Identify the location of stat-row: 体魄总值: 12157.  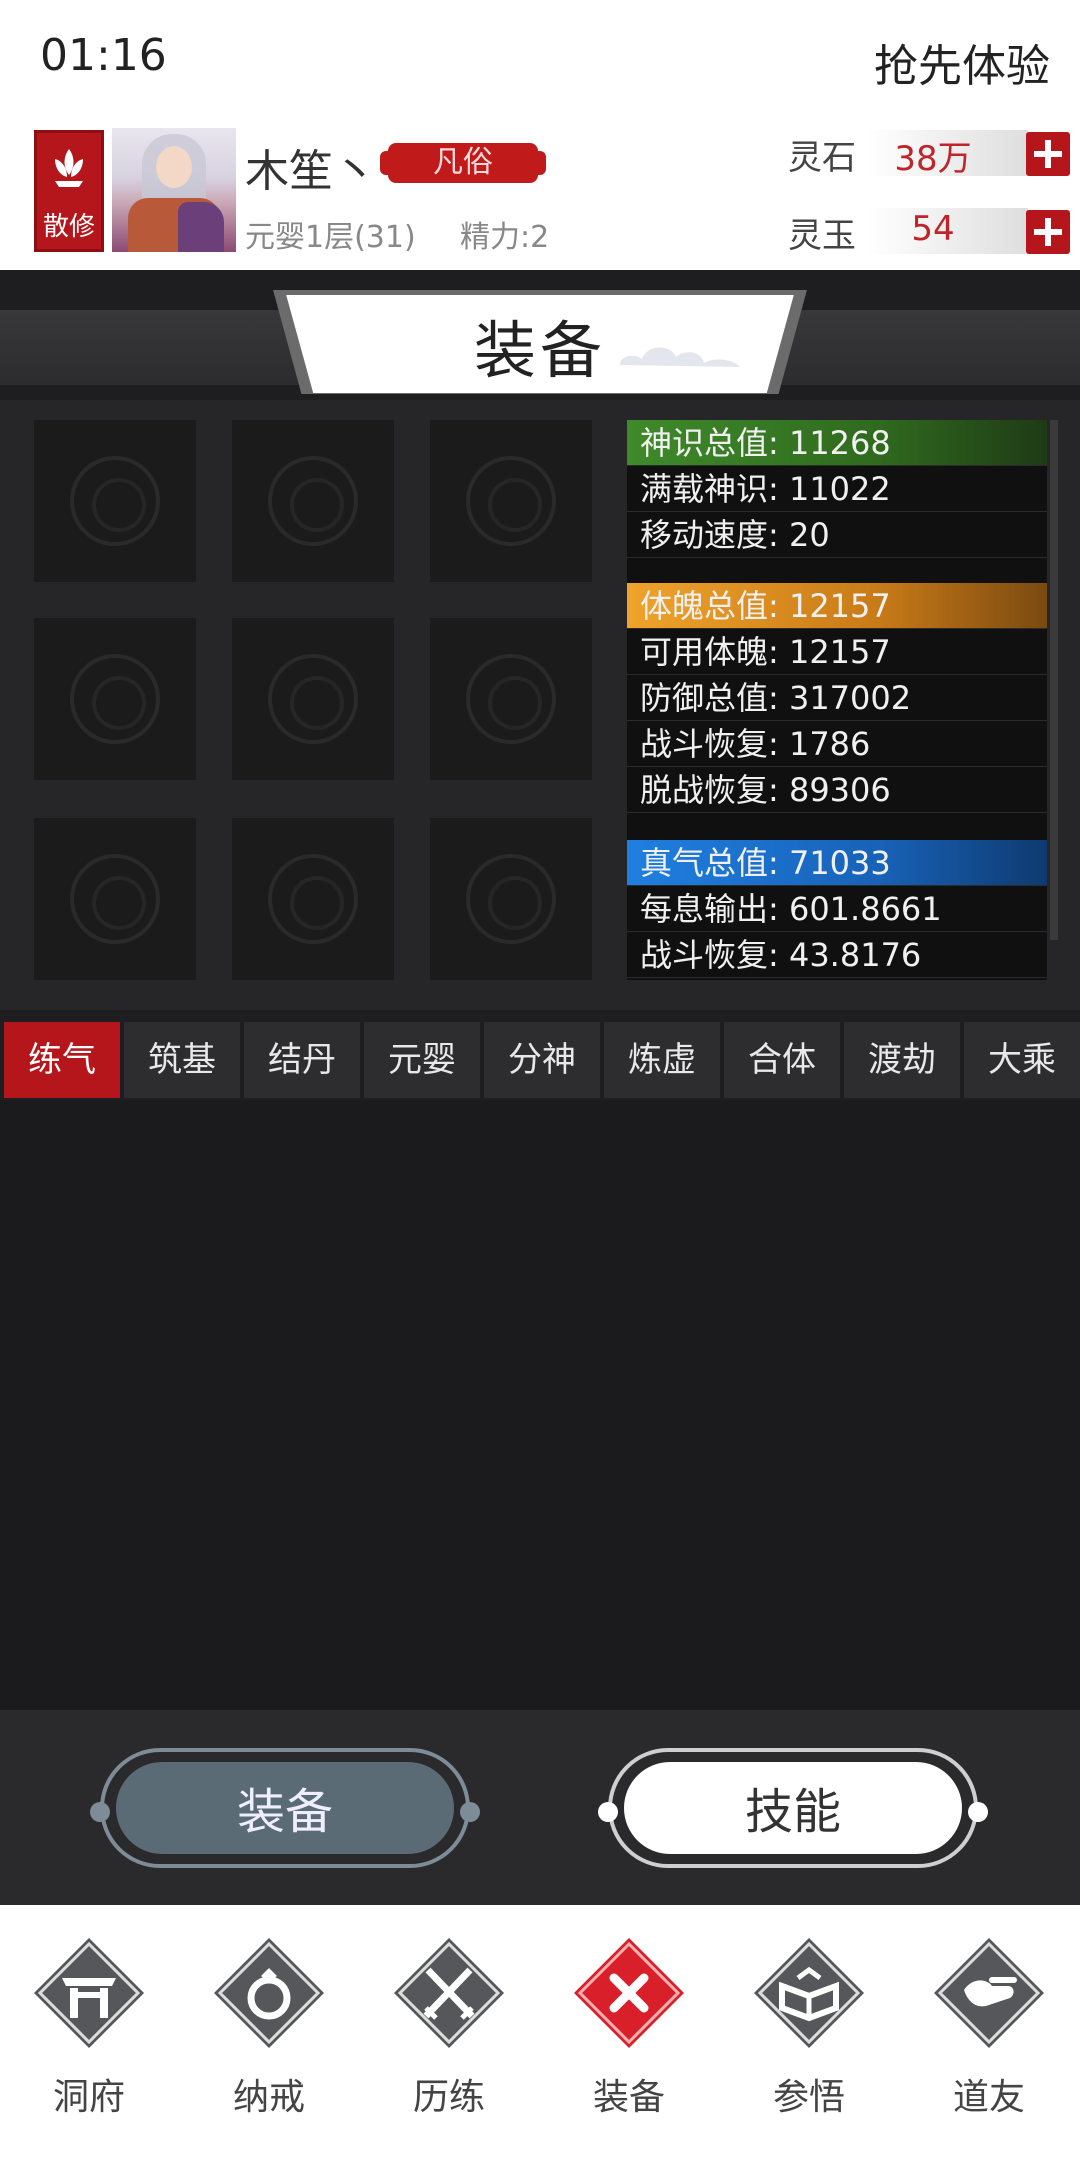
(837, 606).